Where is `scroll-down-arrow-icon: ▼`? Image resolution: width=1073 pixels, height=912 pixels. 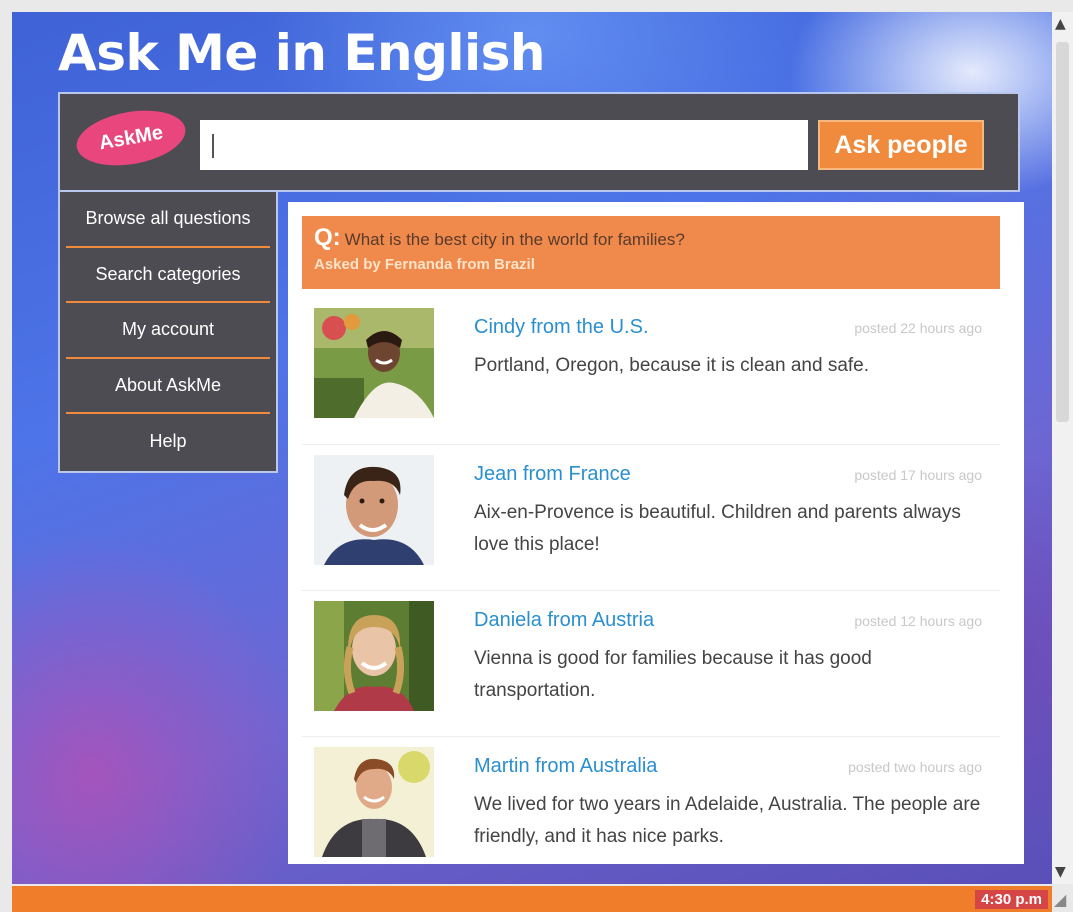
scroll-down-arrow-icon: ▼ is located at coordinates (1060, 872).